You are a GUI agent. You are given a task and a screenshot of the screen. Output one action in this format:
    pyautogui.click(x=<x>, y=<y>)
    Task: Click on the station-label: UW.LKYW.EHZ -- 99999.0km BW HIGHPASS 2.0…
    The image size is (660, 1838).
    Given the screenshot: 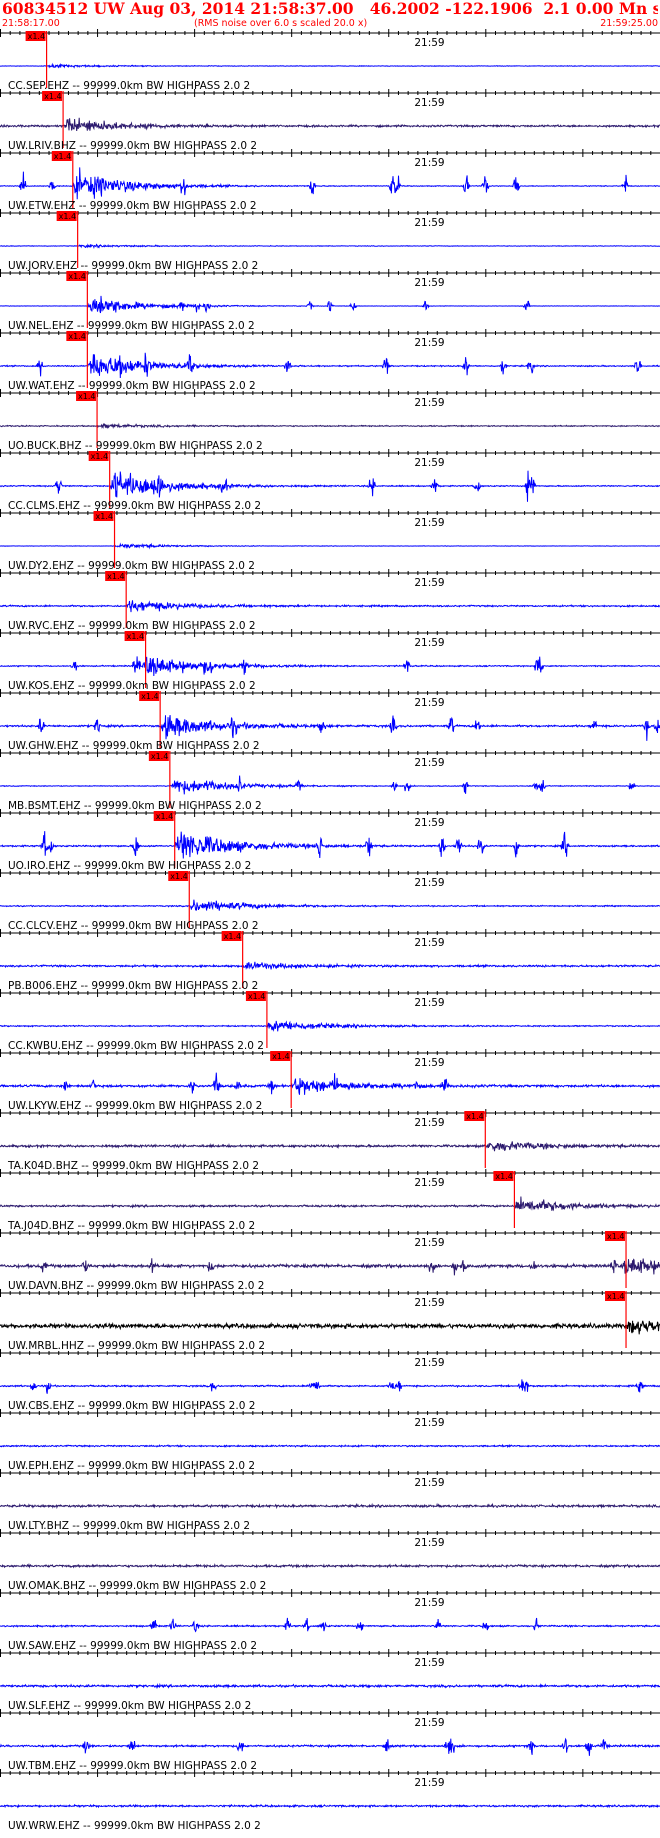 What is the action you would take?
    pyautogui.click(x=135, y=1106)
    